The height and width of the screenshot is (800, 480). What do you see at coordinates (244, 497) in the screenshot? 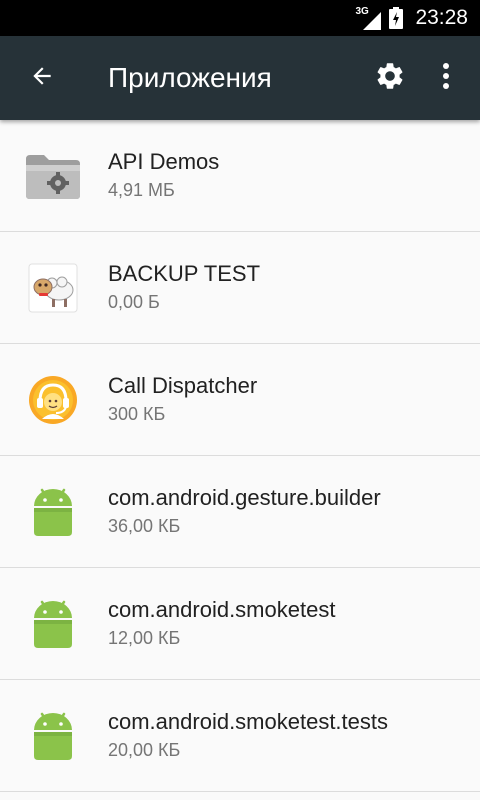
I see `app-name: com.android.gesture.builder` at bounding box center [244, 497].